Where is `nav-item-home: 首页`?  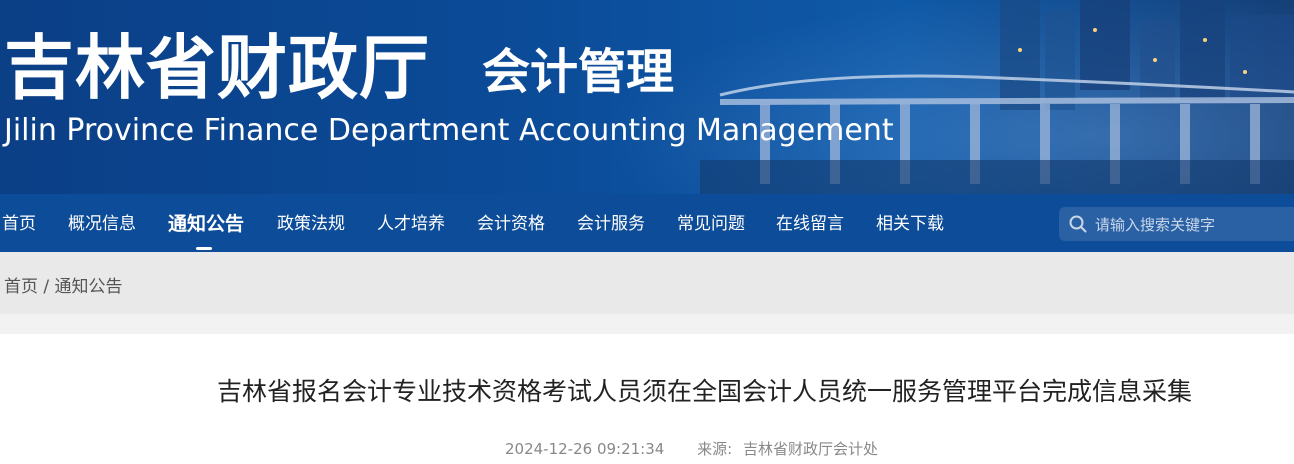
nav-item-home: 首页 is located at coordinates (19, 223).